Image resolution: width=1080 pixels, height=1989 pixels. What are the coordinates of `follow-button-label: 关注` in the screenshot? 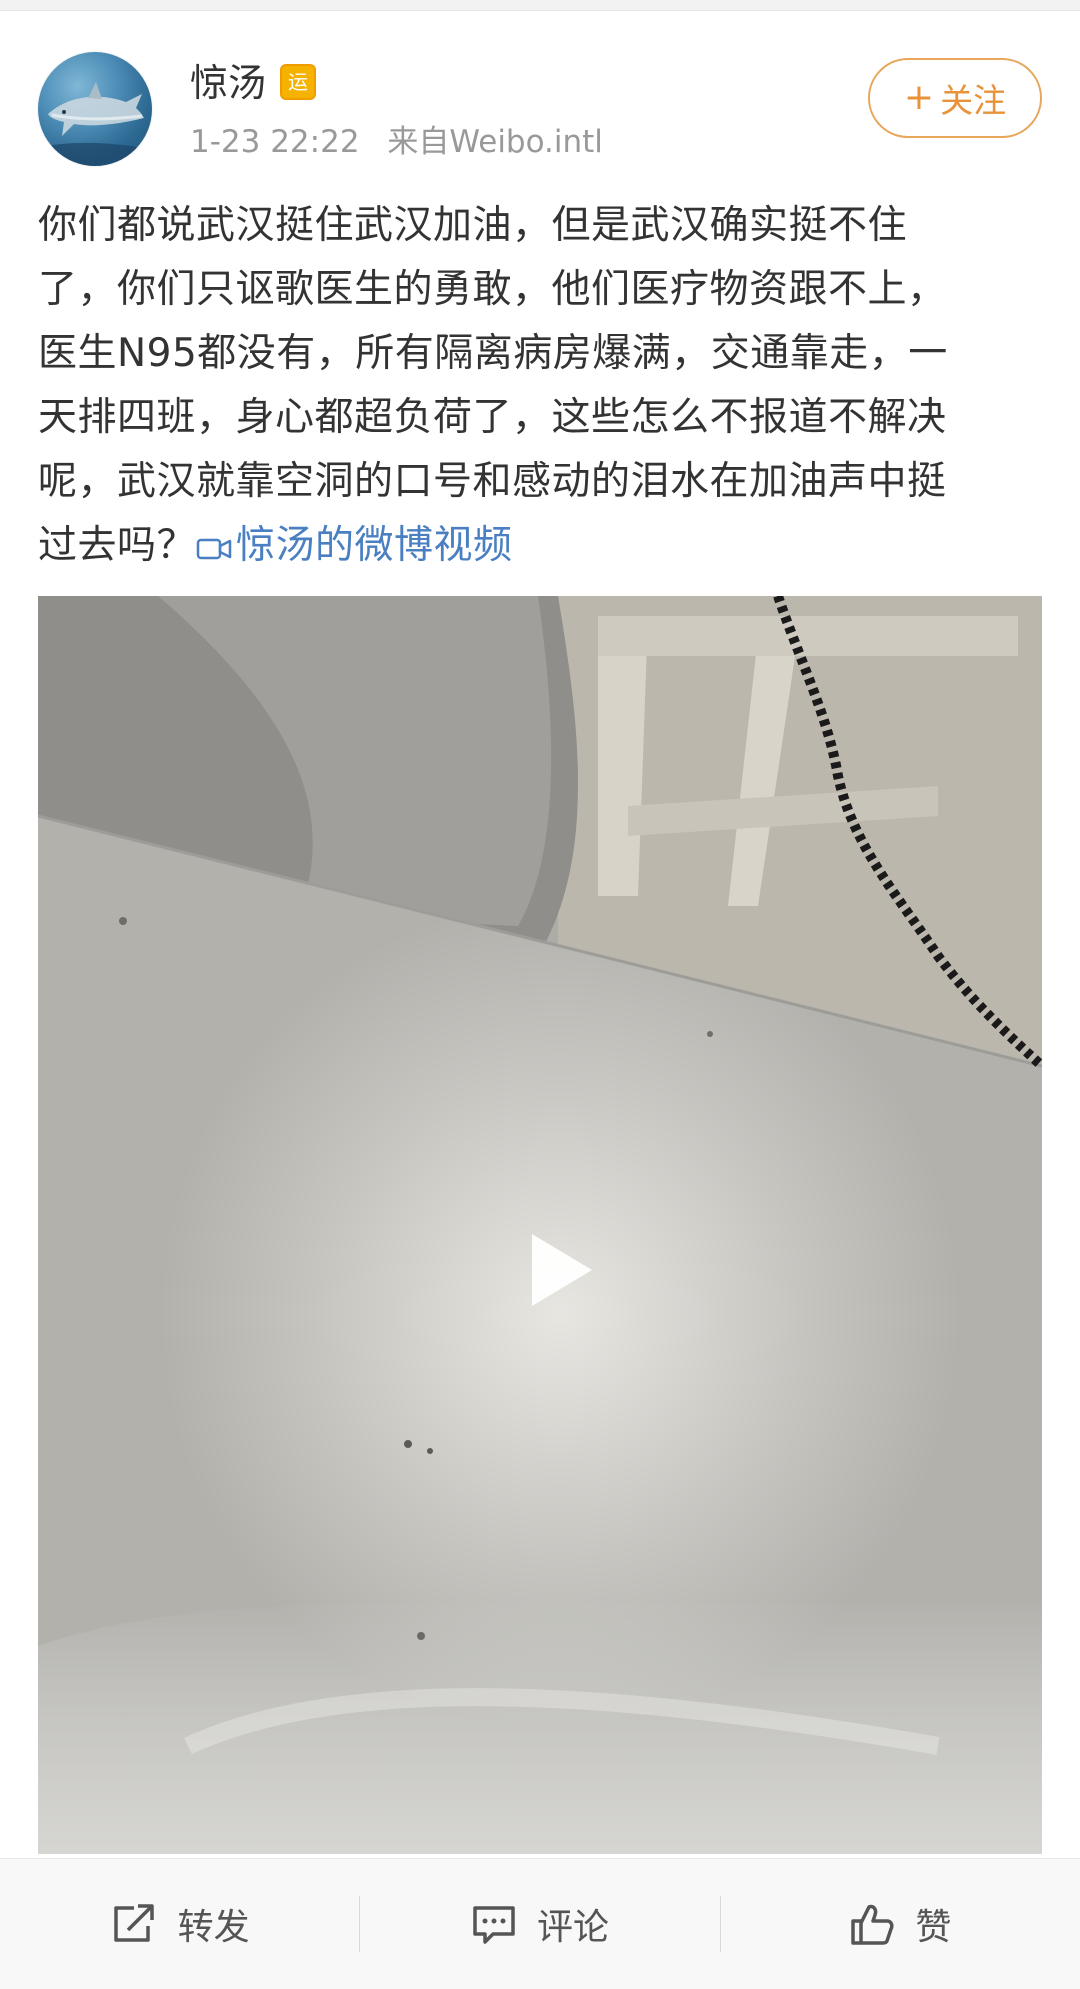 It's located at (973, 100).